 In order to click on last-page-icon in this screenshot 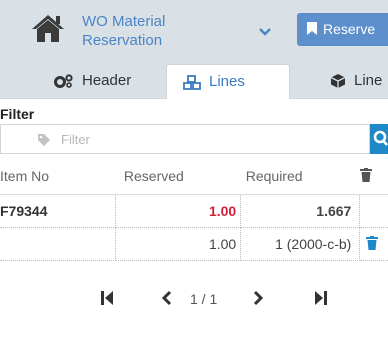, I will do `click(321, 299)`.